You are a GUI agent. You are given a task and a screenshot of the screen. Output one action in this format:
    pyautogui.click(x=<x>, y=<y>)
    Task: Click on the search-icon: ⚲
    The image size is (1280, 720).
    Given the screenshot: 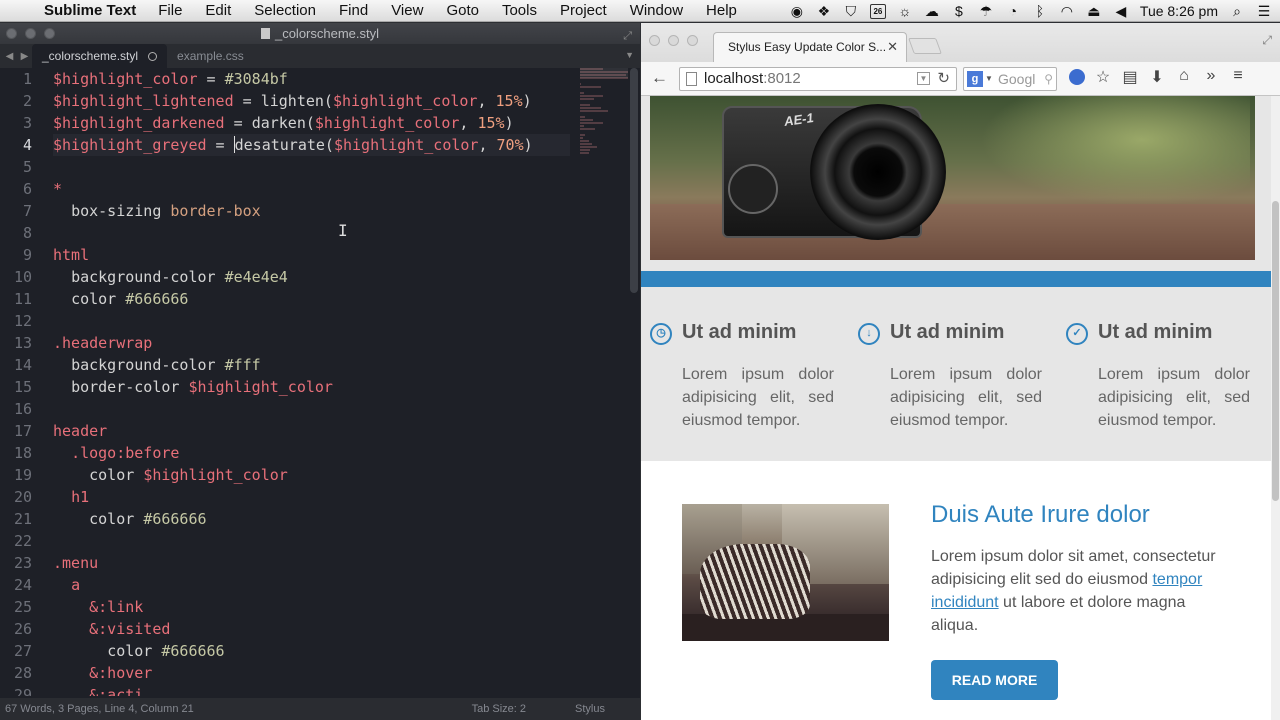 What is the action you would take?
    pyautogui.click(x=1048, y=79)
    